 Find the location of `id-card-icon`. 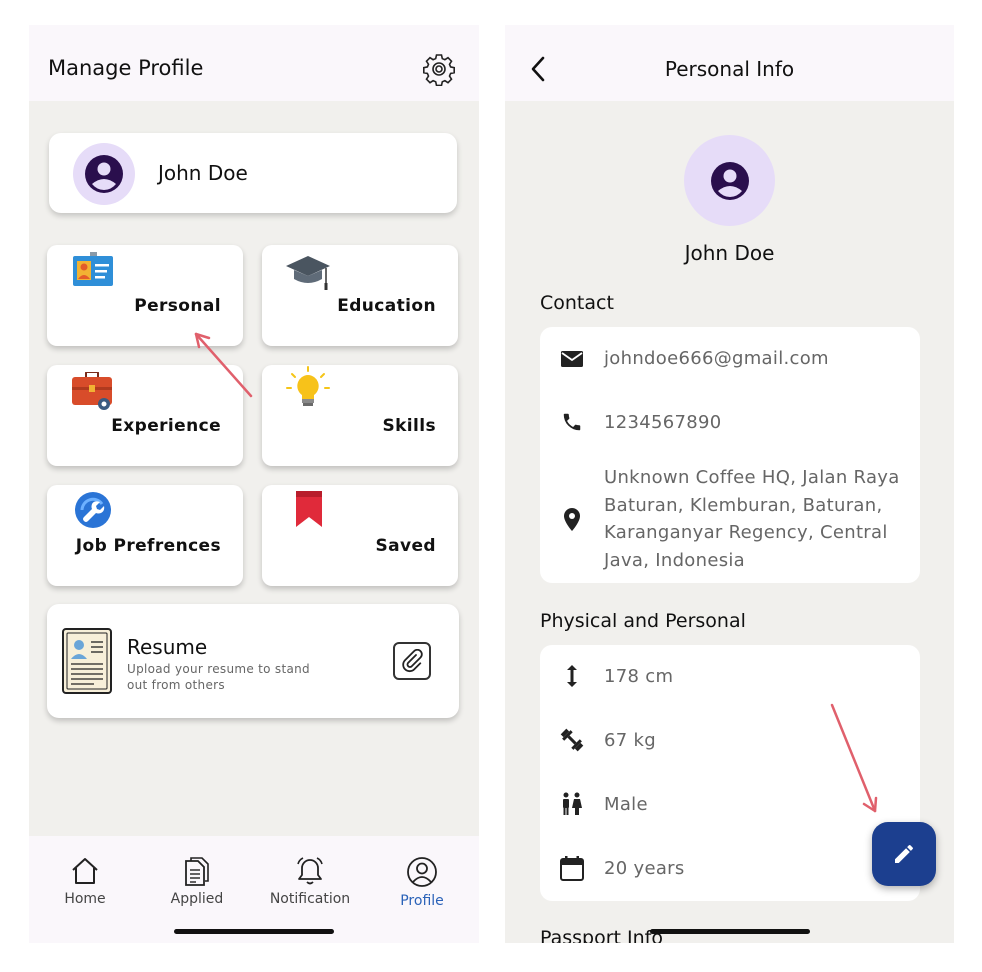

id-card-icon is located at coordinates (93, 269).